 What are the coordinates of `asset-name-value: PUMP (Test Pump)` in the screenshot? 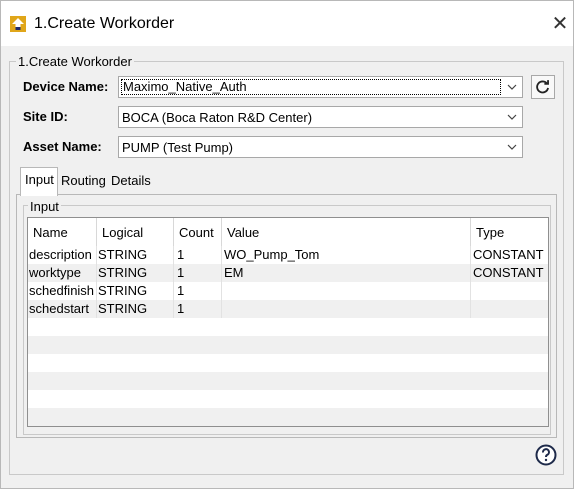 It's located at (178, 147).